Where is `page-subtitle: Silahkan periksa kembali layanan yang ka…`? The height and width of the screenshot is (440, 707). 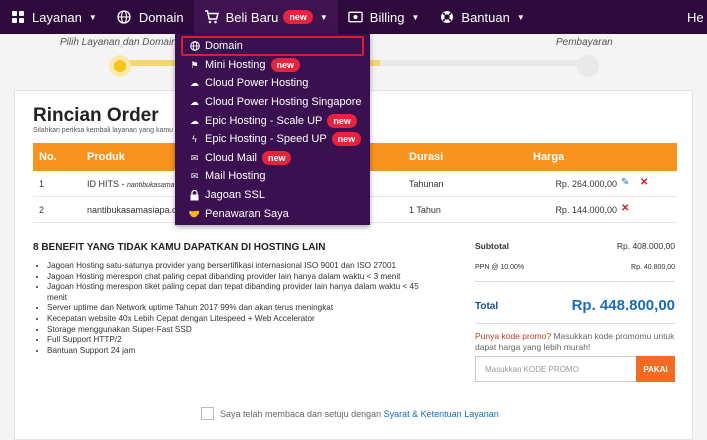 page-subtitle: Silahkan periksa kembali layanan yang ka… is located at coordinates (103, 130).